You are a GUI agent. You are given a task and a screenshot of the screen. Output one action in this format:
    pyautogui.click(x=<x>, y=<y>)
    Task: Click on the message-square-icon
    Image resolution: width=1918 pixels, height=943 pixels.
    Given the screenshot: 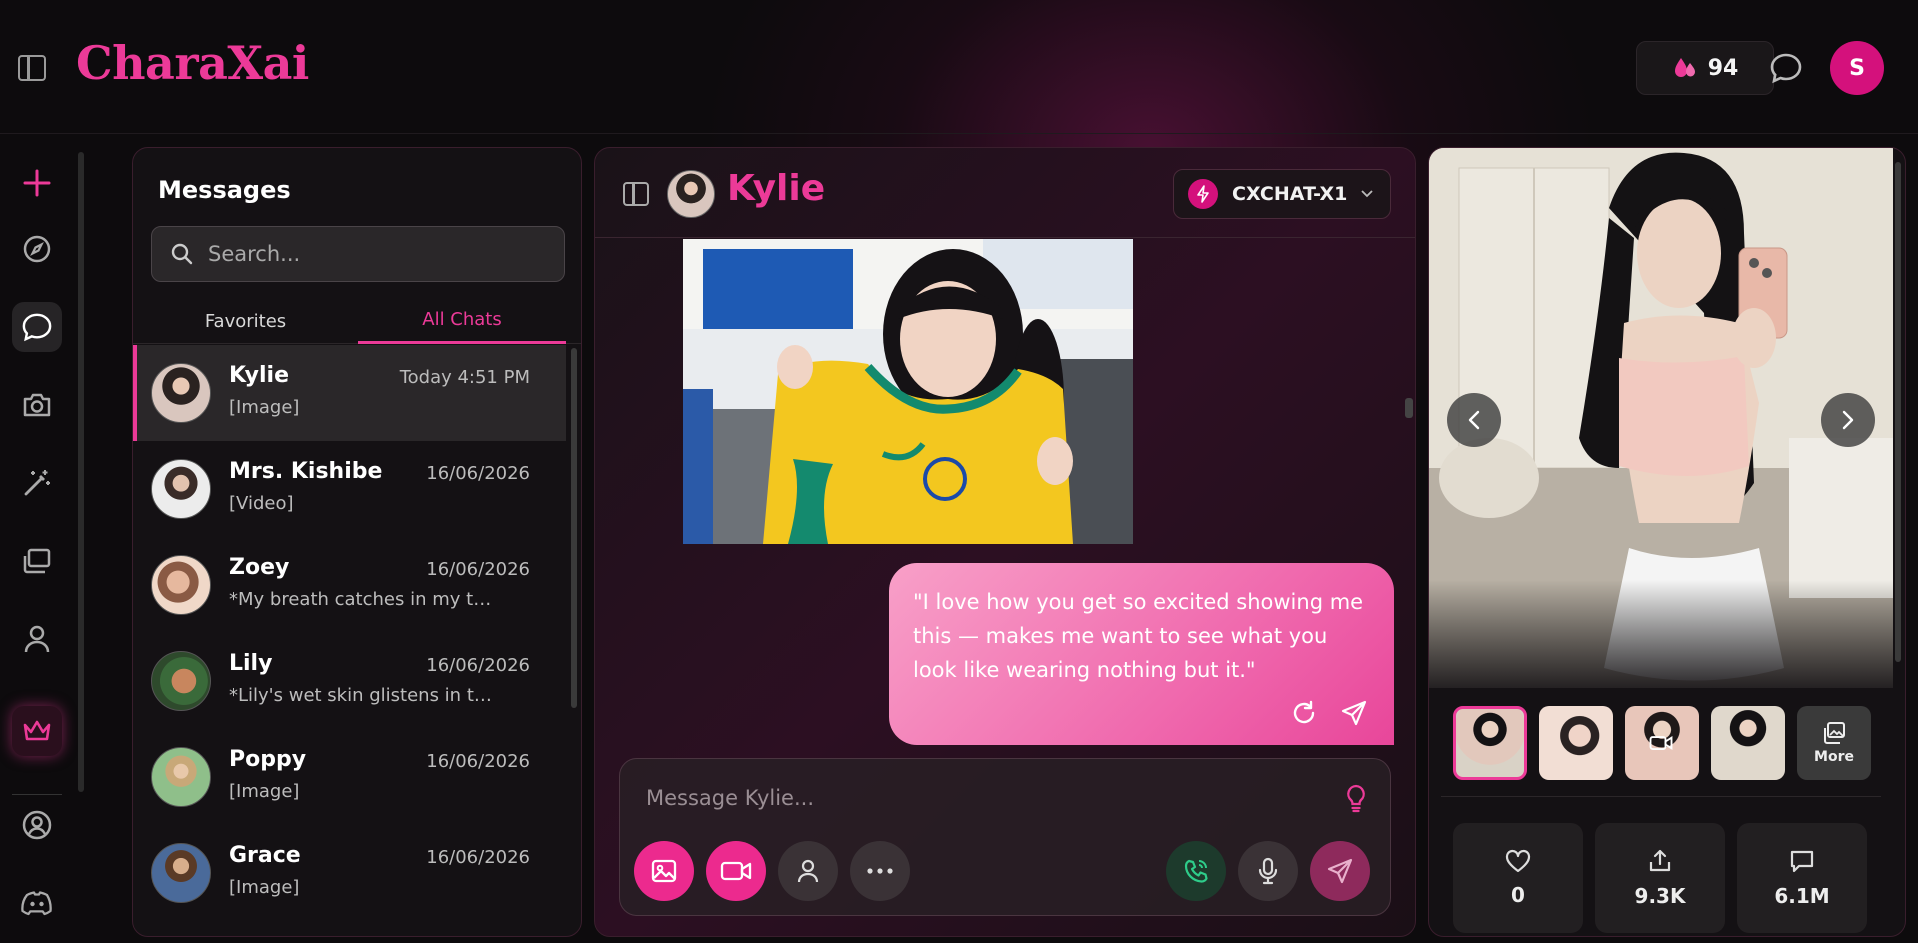 What is the action you would take?
    pyautogui.click(x=1802, y=861)
    